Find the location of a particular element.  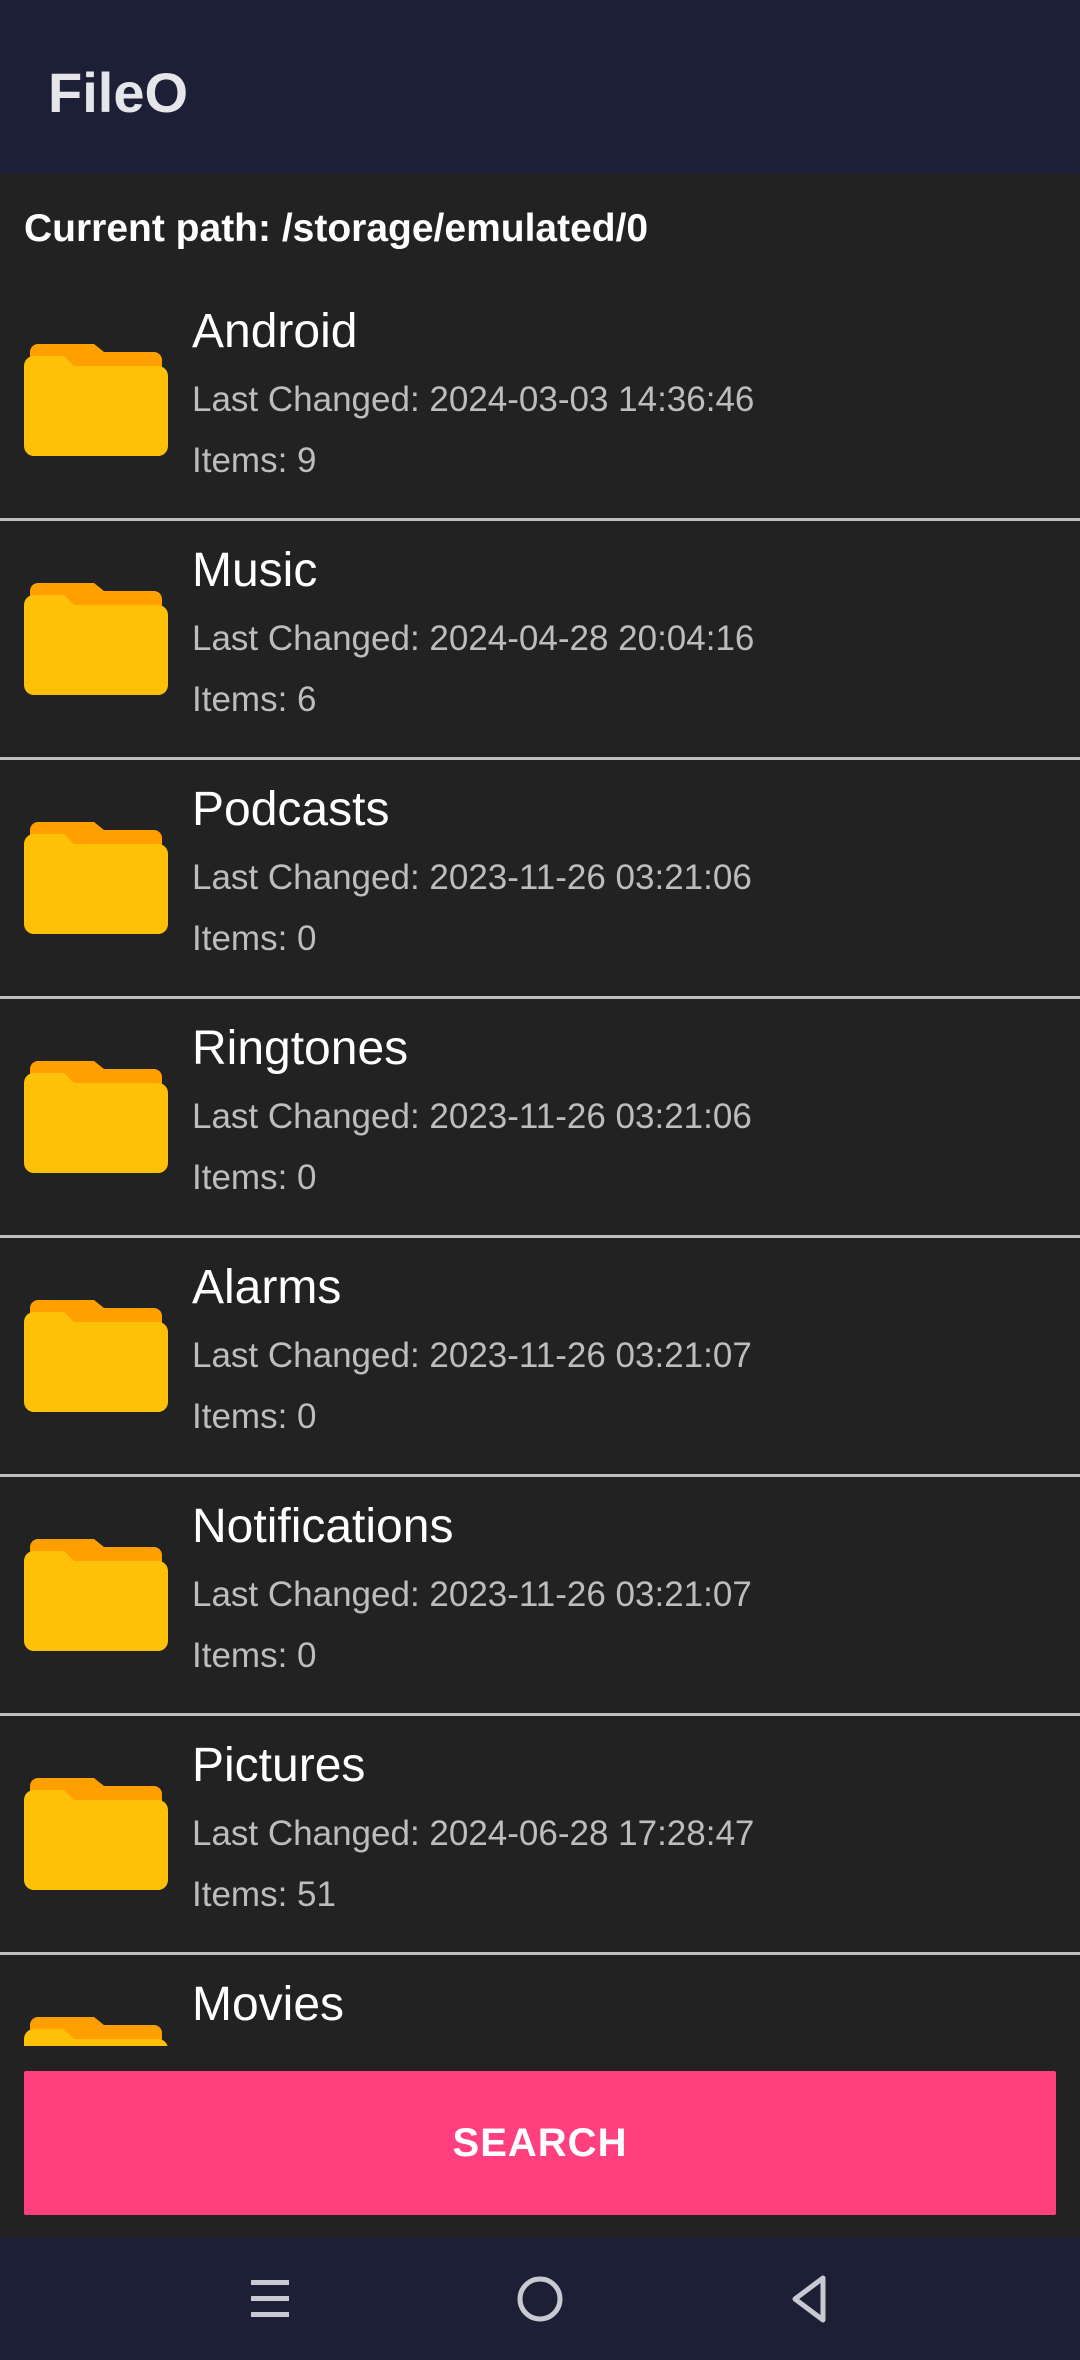

folder-name: Pictures is located at coordinates (279, 1765).